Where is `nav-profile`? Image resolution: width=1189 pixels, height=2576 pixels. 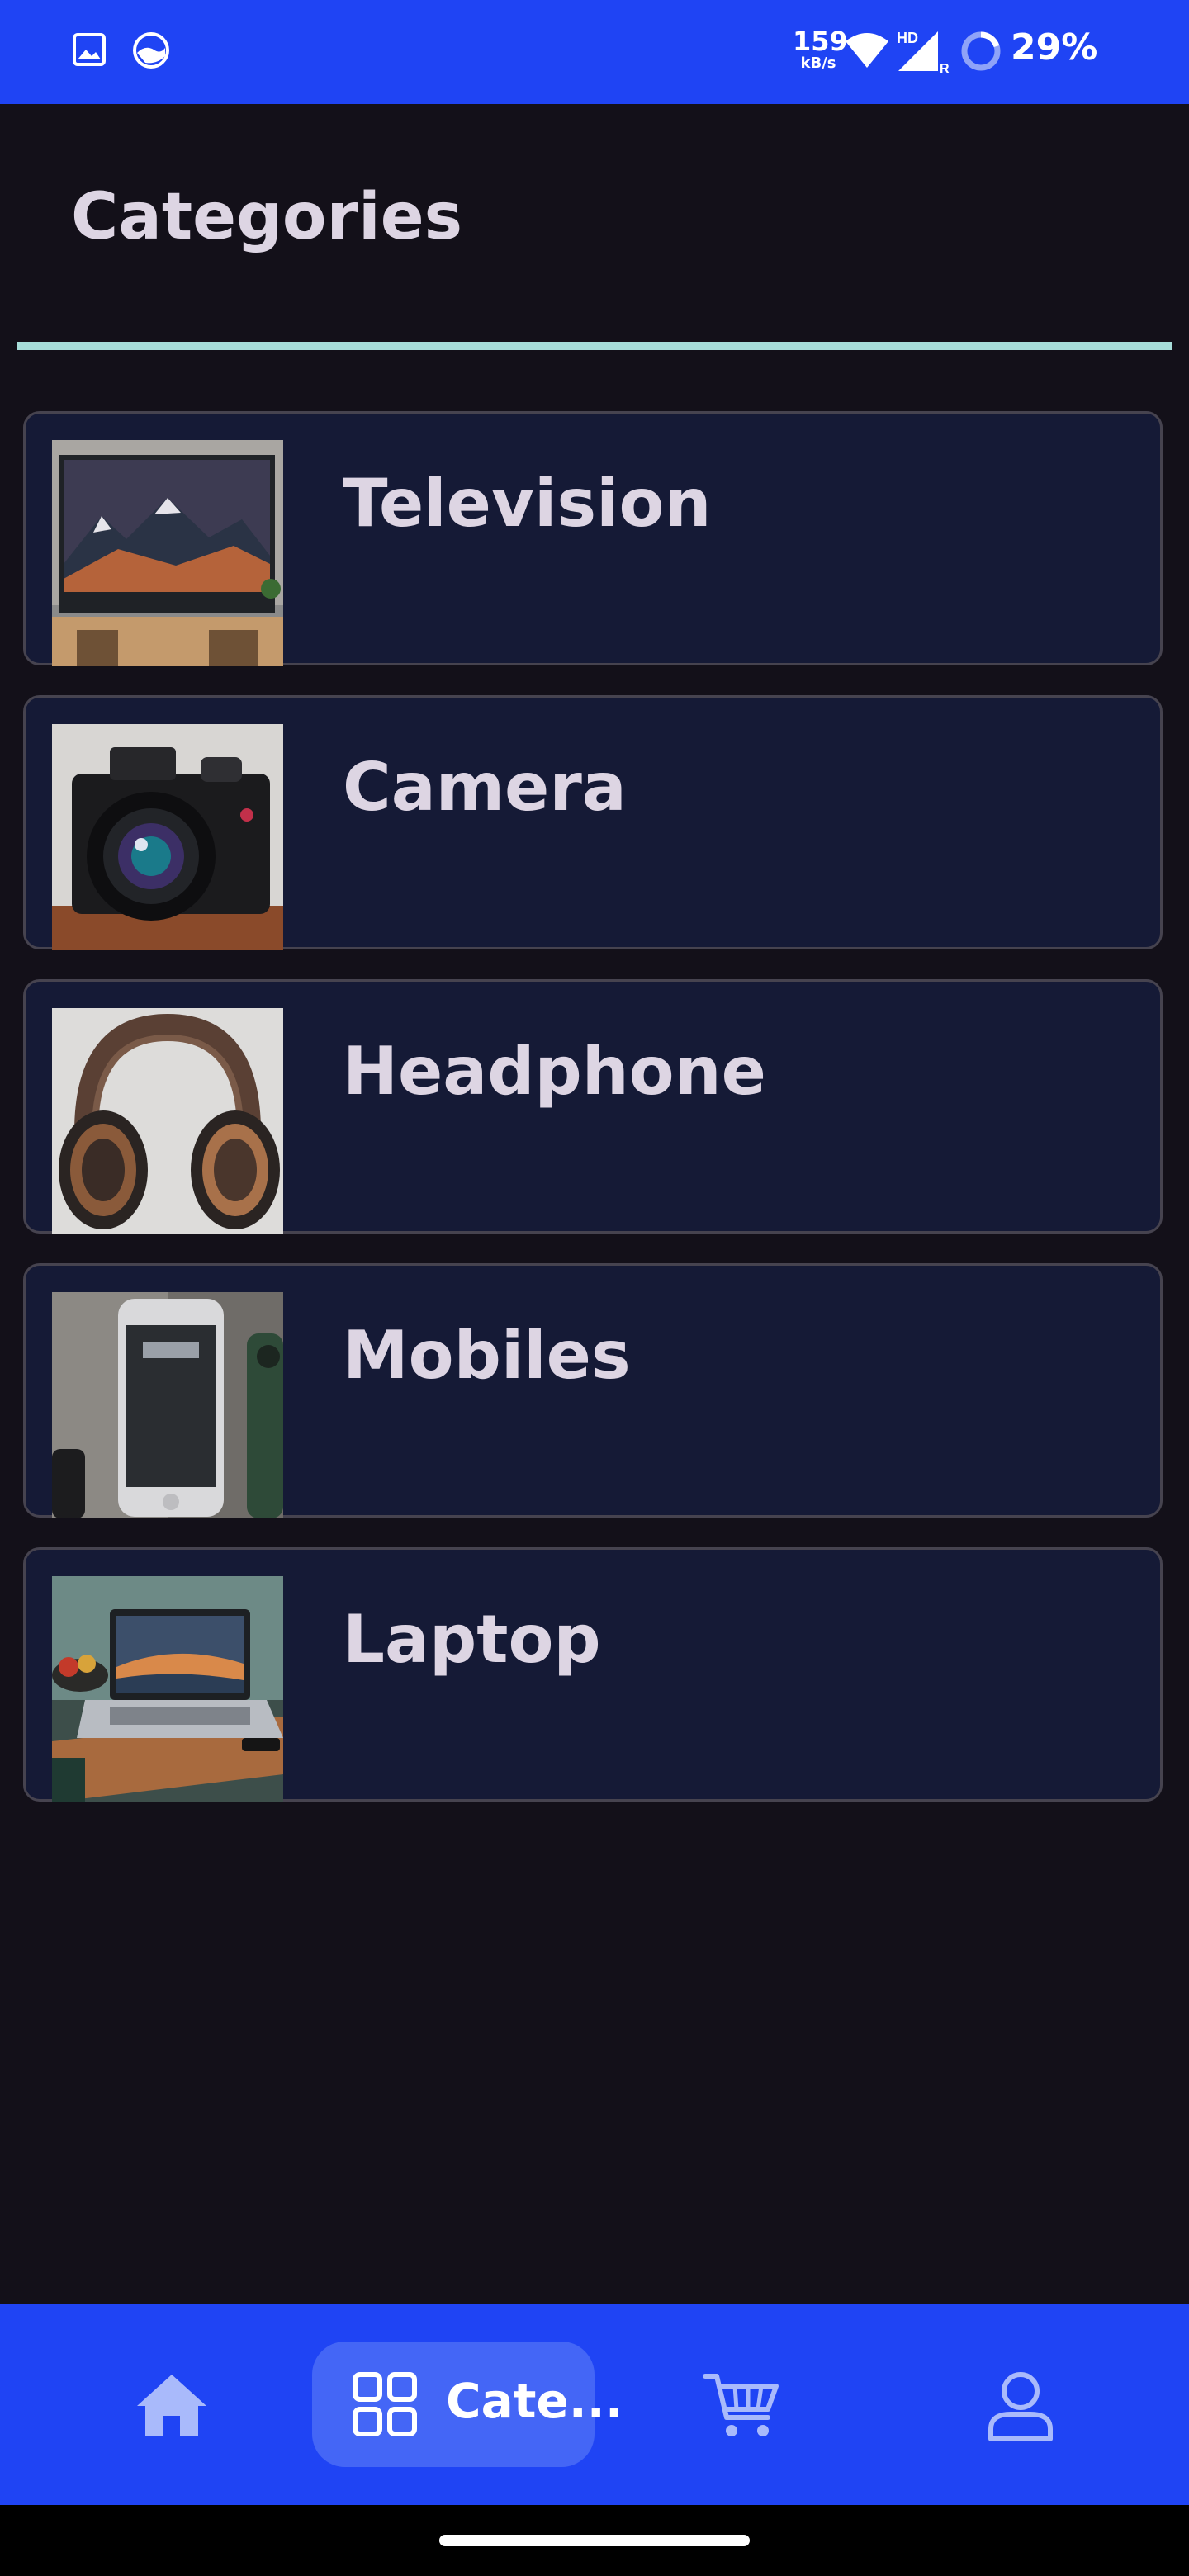 nav-profile is located at coordinates (1023, 2404).